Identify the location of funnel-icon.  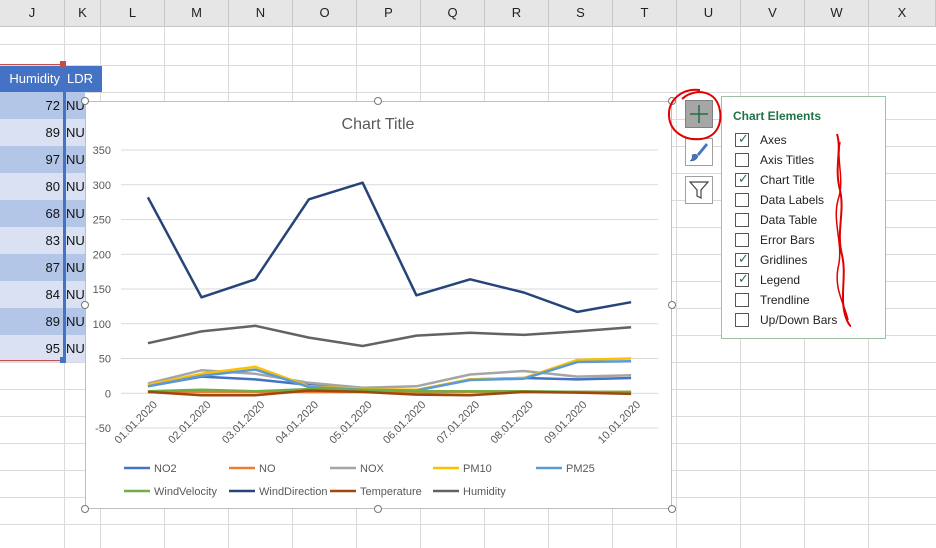
(699, 190).